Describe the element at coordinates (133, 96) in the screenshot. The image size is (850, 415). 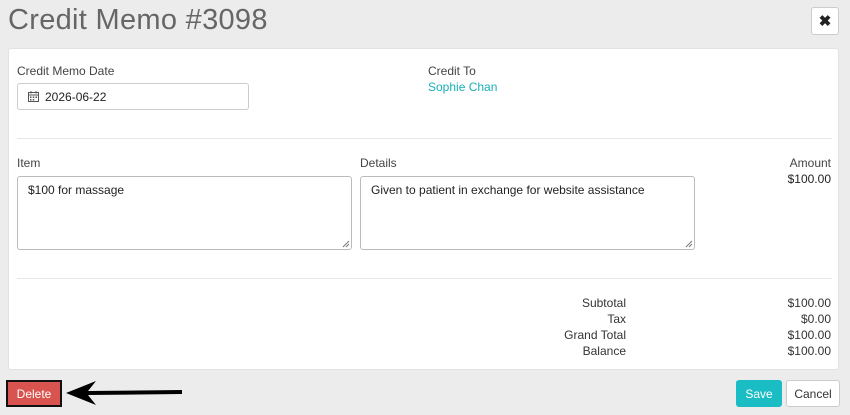
I see `date-field: 2026-06-22` at that location.